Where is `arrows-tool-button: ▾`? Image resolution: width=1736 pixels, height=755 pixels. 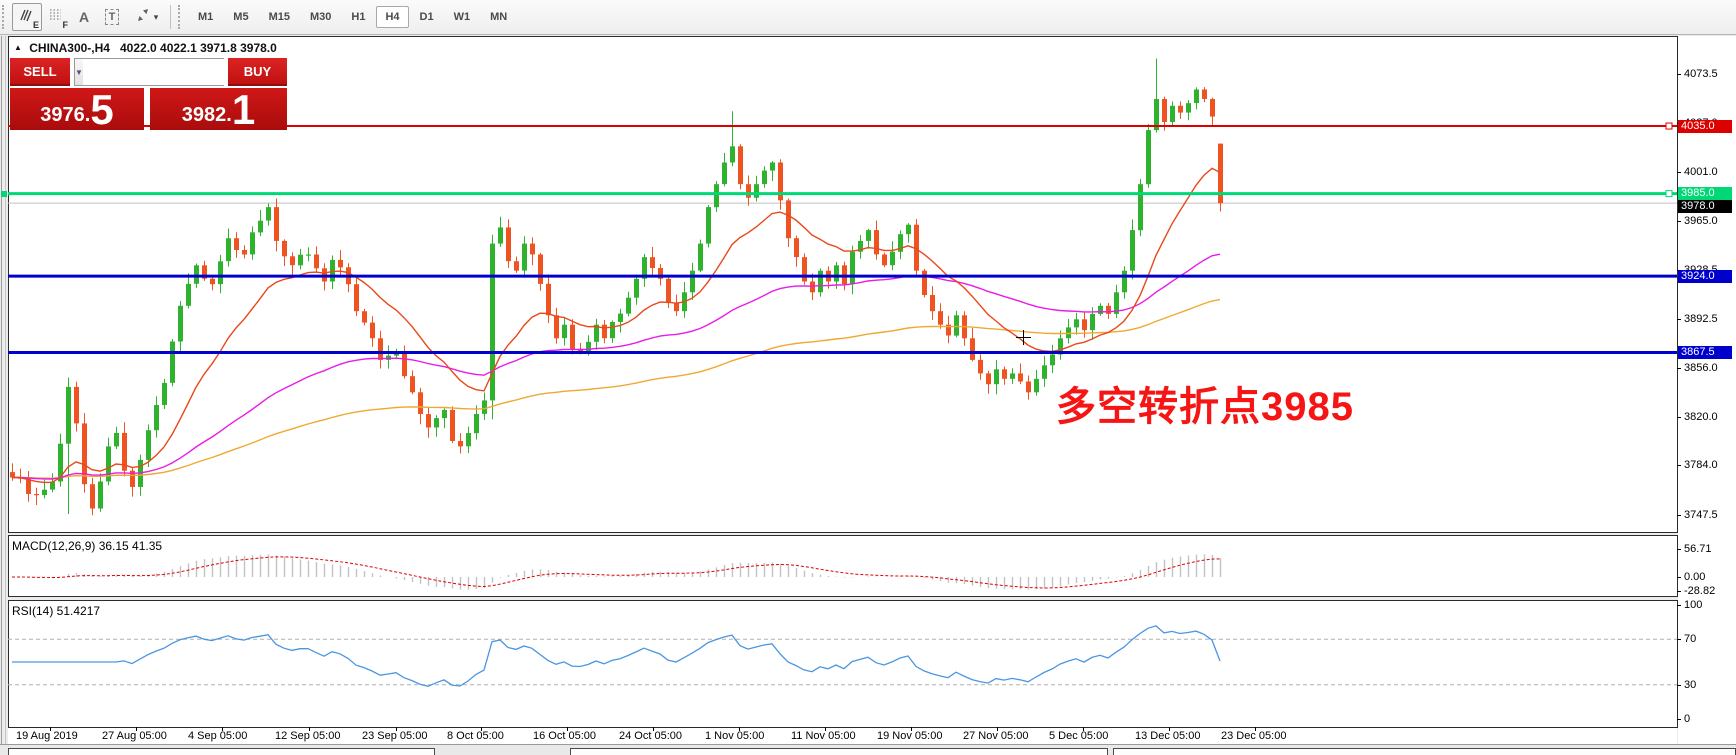
arrows-tool-button: ▾ is located at coordinates (146, 17).